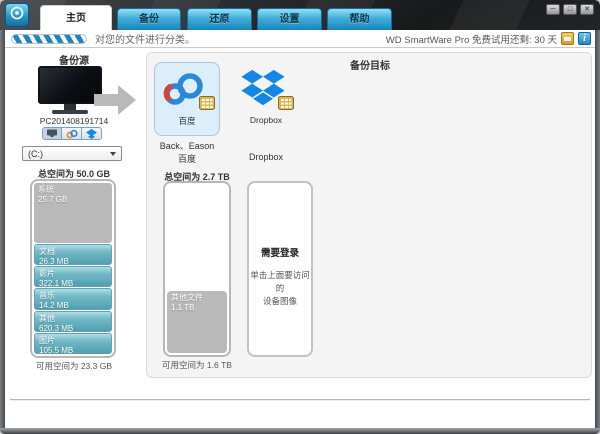  Describe the element at coordinates (187, 121) in the screenshot. I see `baidu-tile-label: 百度` at that location.